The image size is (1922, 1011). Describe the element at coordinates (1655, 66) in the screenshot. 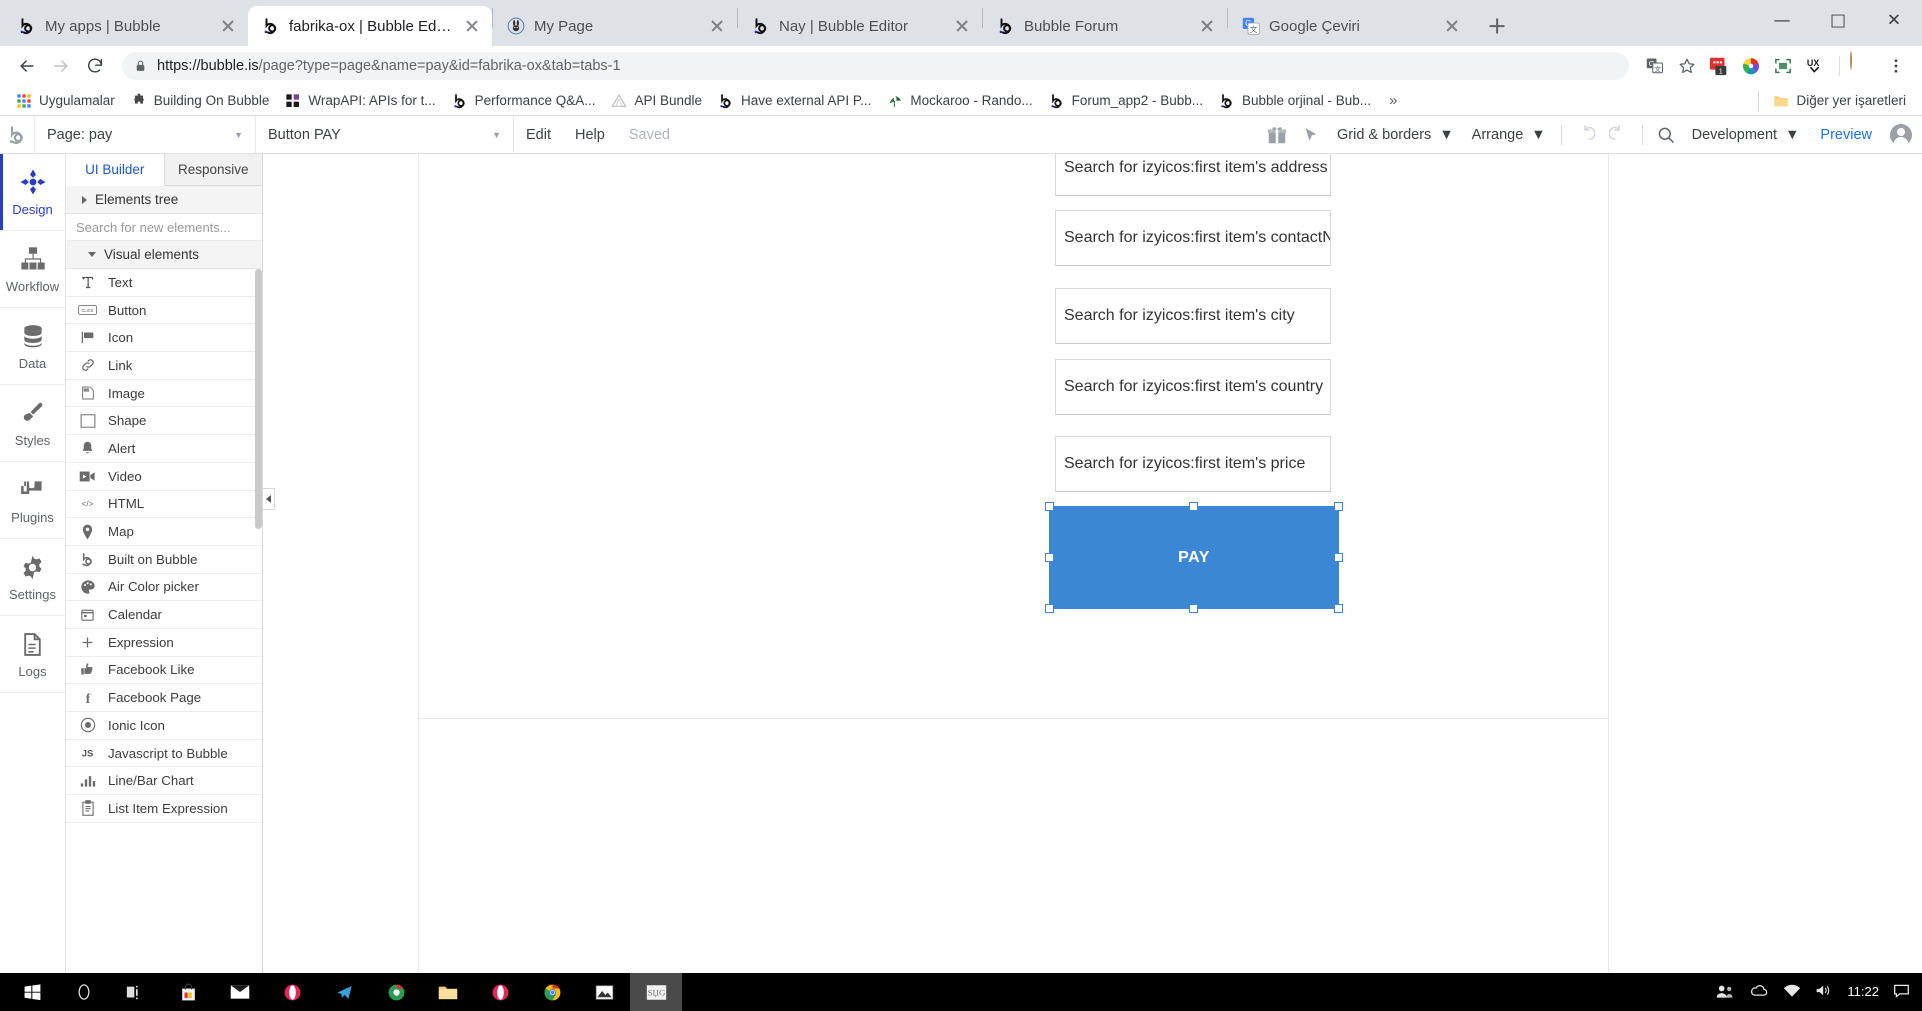

I see `translate-icon: G文` at that location.